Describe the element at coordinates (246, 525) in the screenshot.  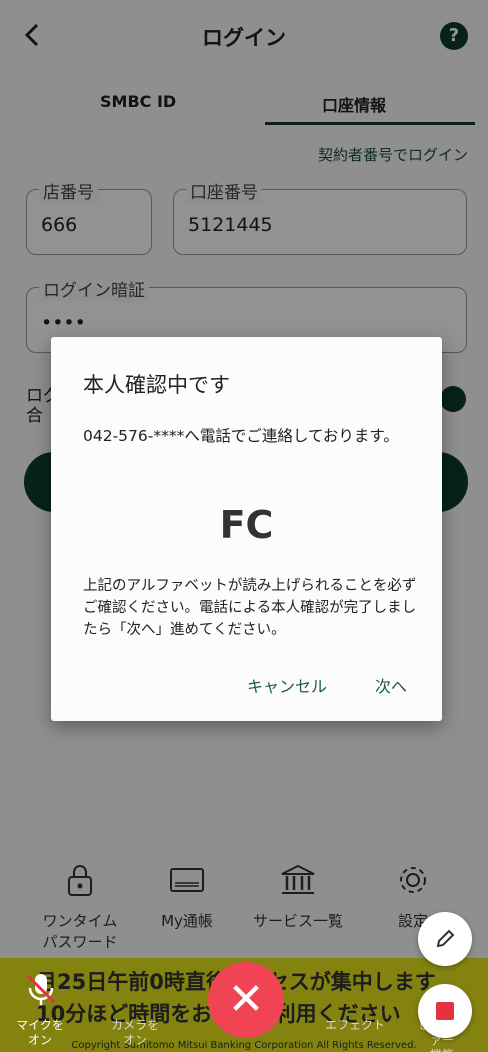
I see `verification-code: FC` at that location.